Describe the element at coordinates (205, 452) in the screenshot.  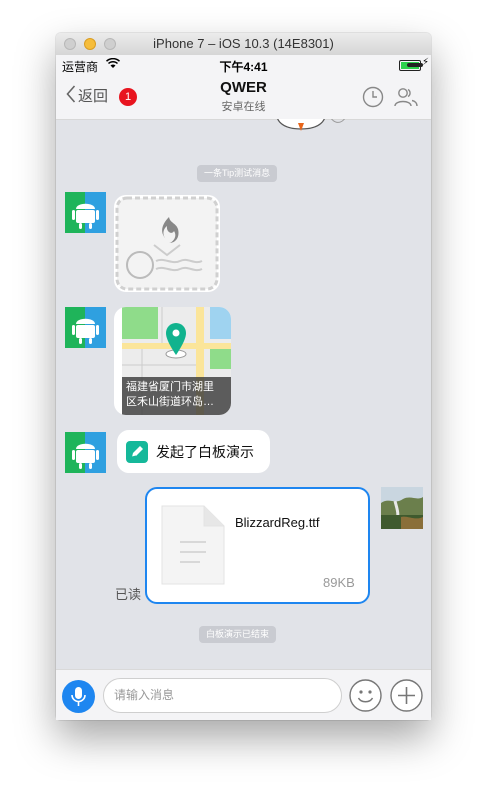
I see `whiteboard-text: 发起了白板演示` at that location.